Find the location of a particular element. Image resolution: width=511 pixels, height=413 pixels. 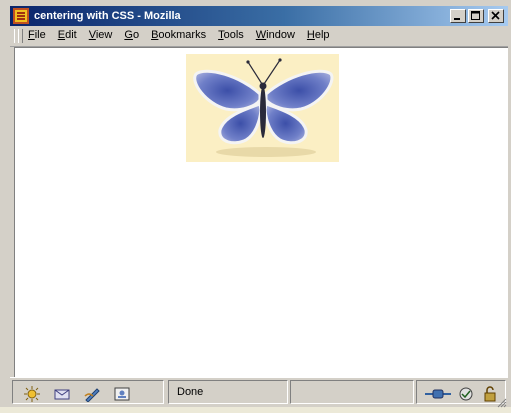

maximize-icon is located at coordinates (475, 15).